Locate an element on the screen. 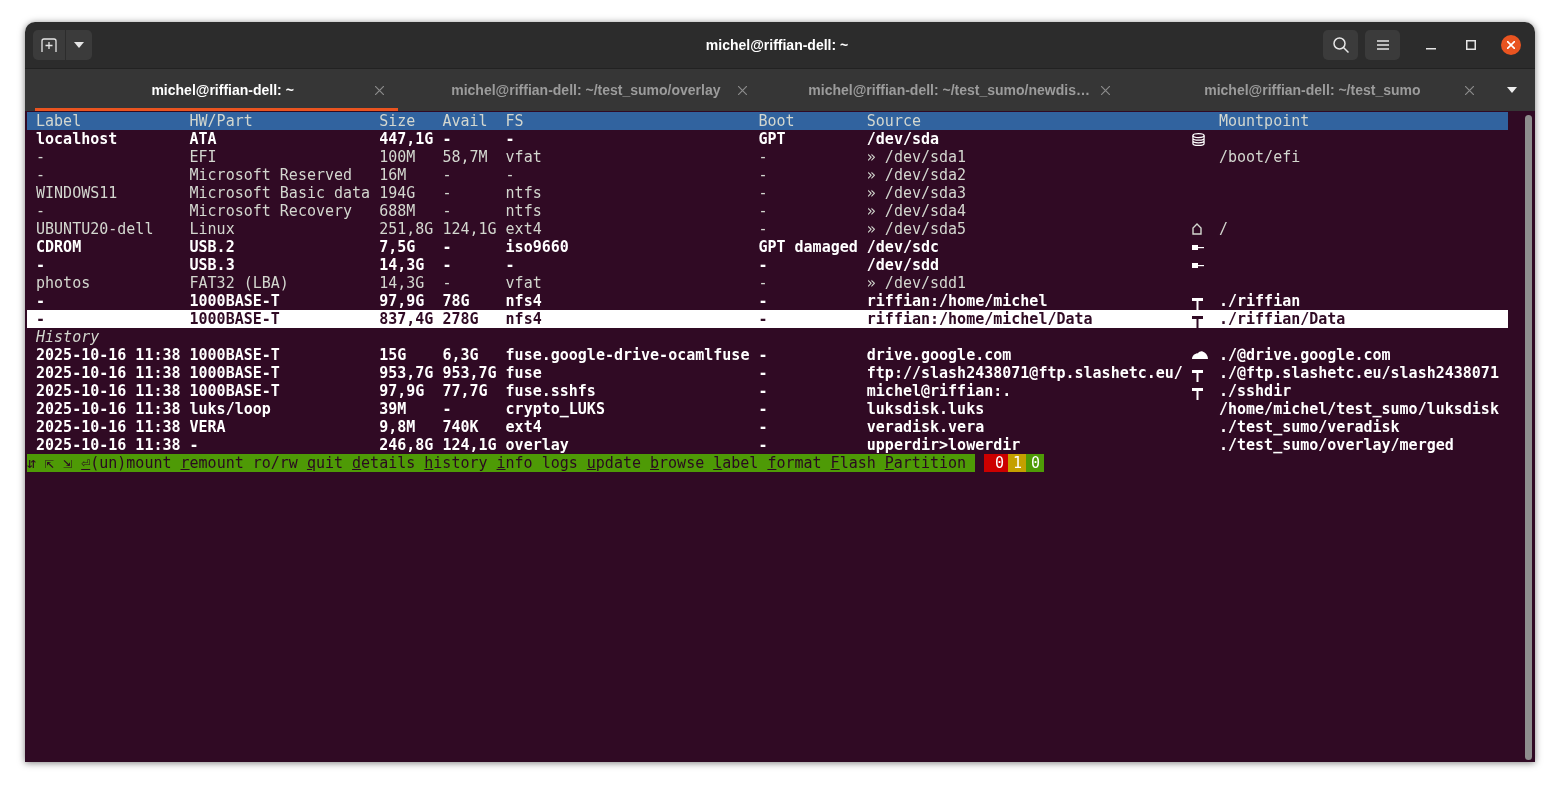 The height and width of the screenshot is (790, 1560). table-row: - EFI 100M 58,7M vfat - » /dev/sda1 /boot/efi is located at coordinates (768, 157).